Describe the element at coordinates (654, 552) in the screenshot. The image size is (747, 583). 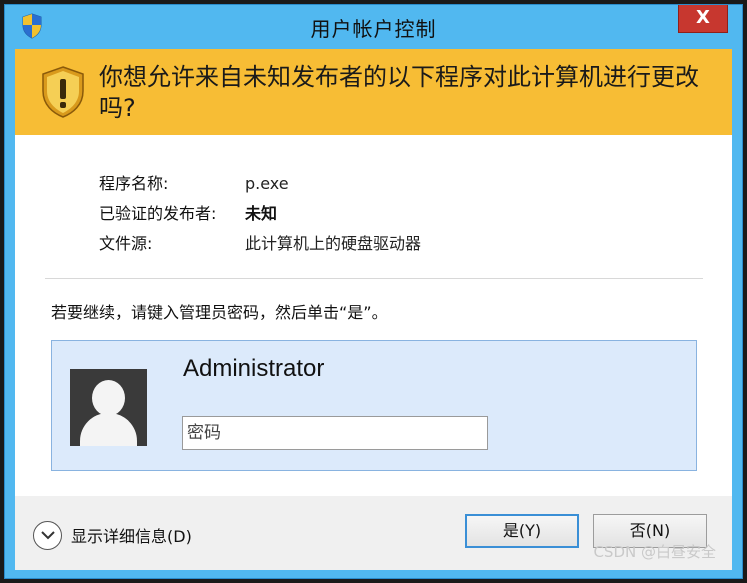
I see `watermark: CSDN @白昼安全` at that location.